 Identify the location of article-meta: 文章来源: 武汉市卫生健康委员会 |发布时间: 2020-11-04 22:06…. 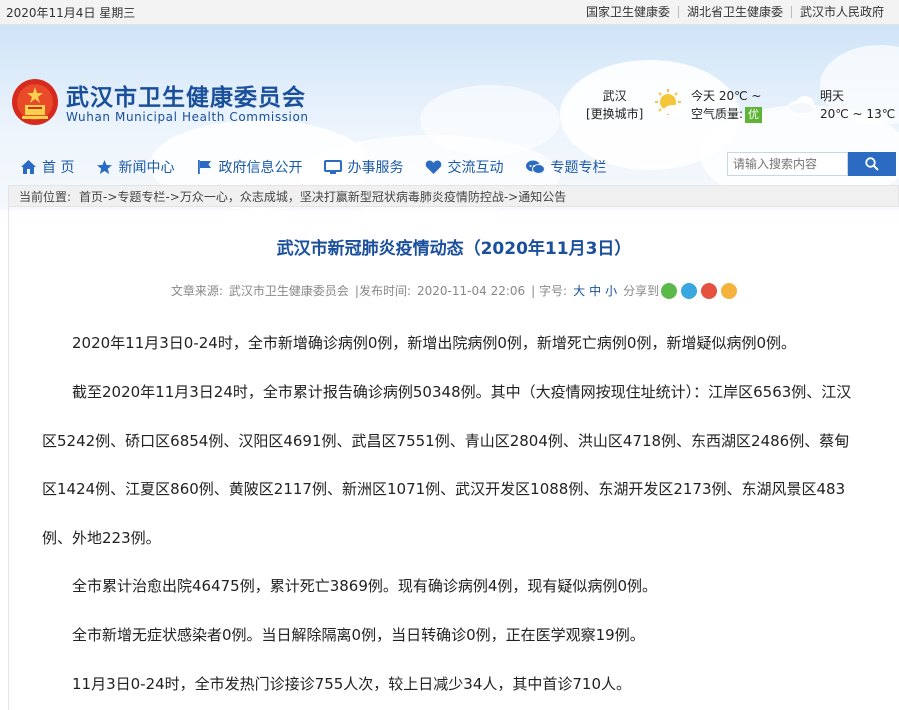
(454, 290).